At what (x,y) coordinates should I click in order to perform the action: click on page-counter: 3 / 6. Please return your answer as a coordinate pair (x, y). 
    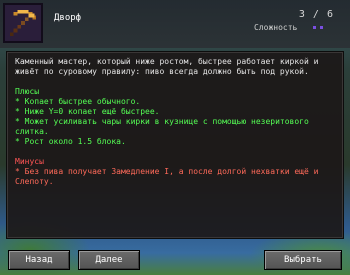
    Looking at the image, I should click on (316, 14).